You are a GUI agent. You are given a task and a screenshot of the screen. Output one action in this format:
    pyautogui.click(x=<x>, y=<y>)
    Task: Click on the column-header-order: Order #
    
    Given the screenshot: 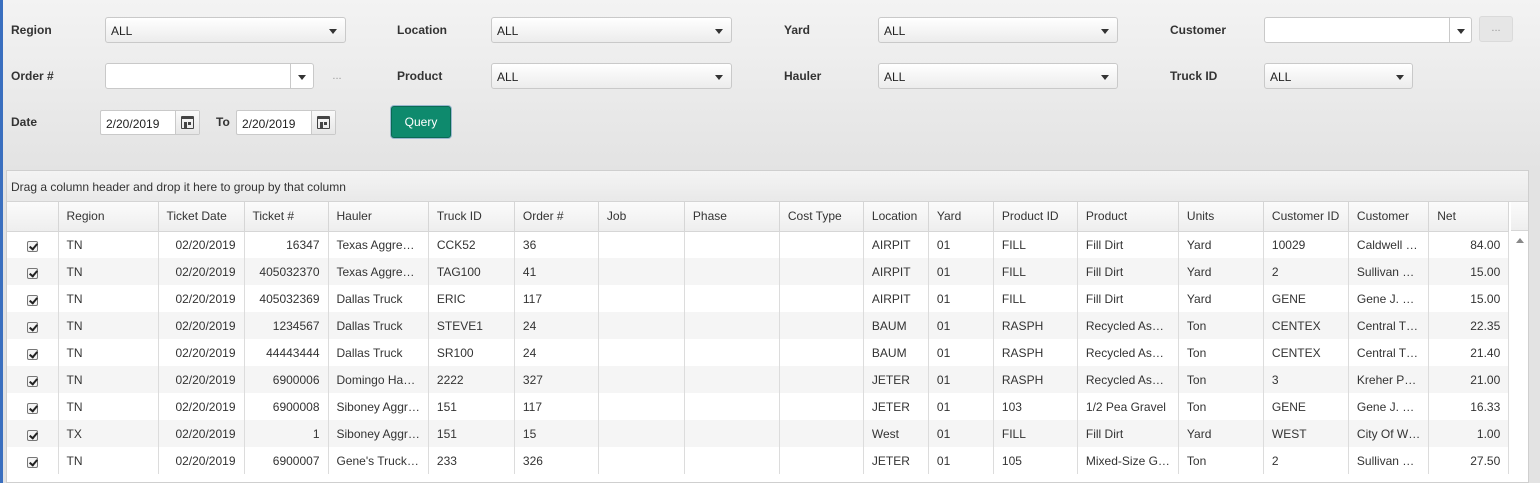 What is the action you would take?
    pyautogui.click(x=556, y=217)
    